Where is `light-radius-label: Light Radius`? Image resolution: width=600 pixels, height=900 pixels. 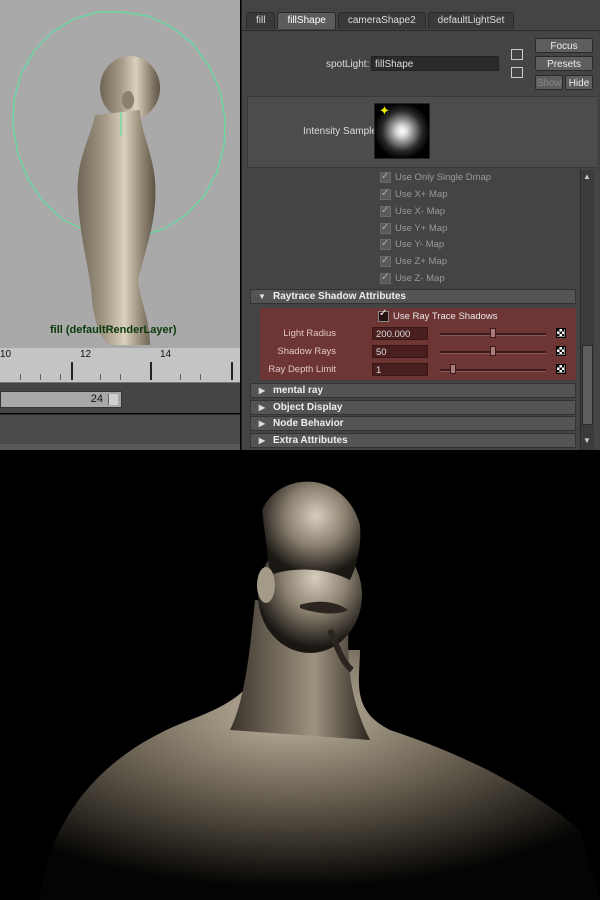
light-radius-label: Light Radius is located at coordinates (309, 333).